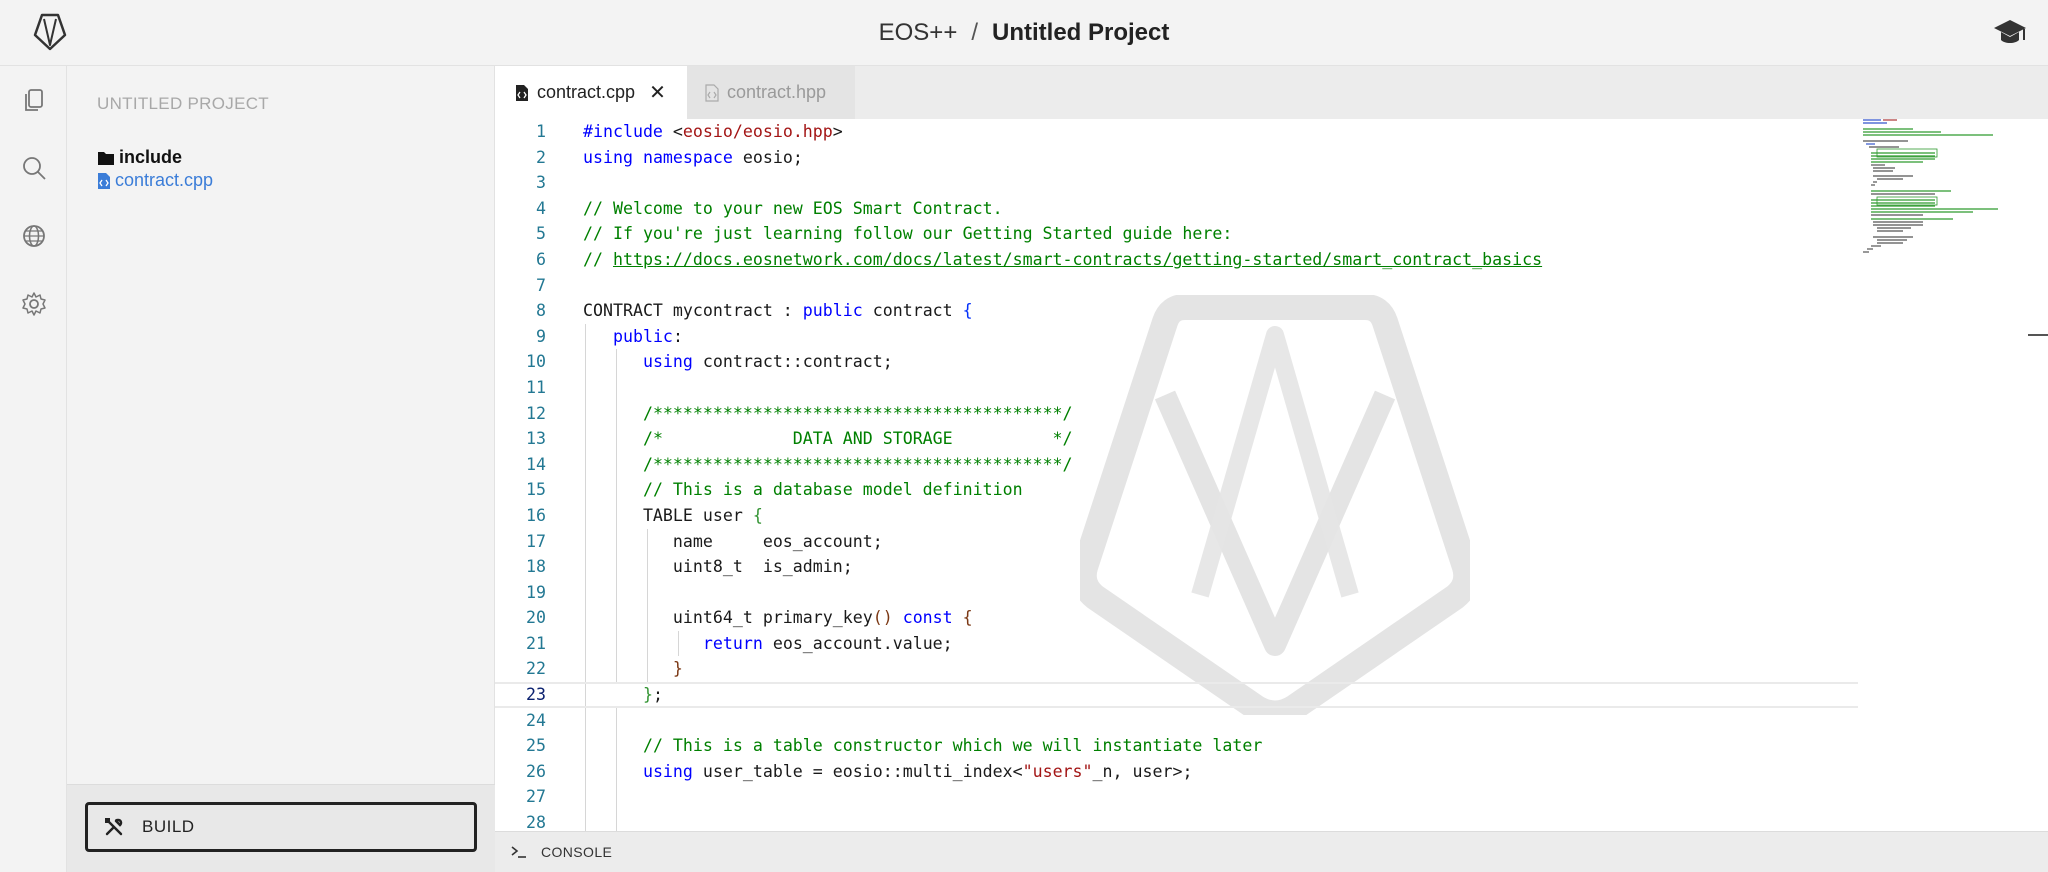 The image size is (2048, 872). I want to click on code-line: 7, so click(541, 285).